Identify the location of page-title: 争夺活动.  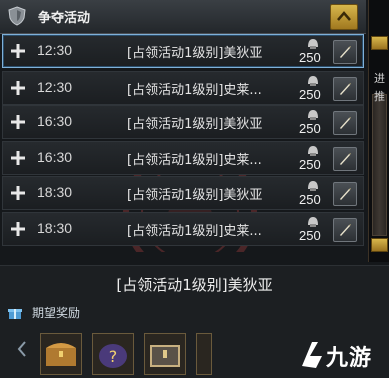
(64, 18).